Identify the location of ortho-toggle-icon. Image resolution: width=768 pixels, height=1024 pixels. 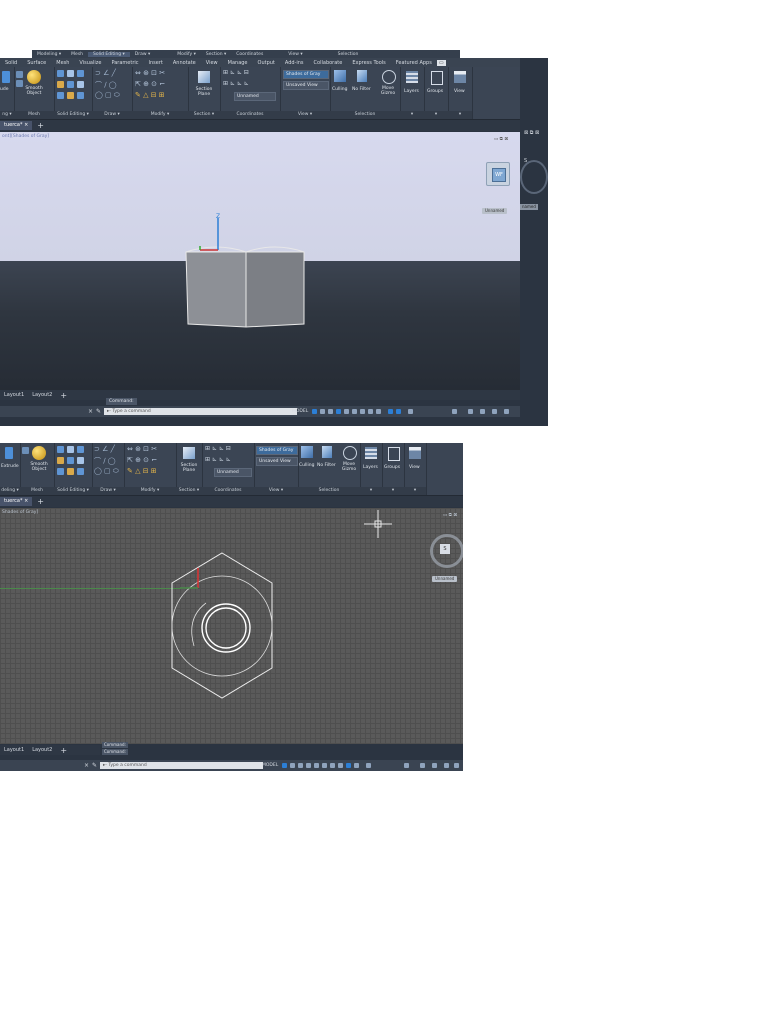
(330, 411).